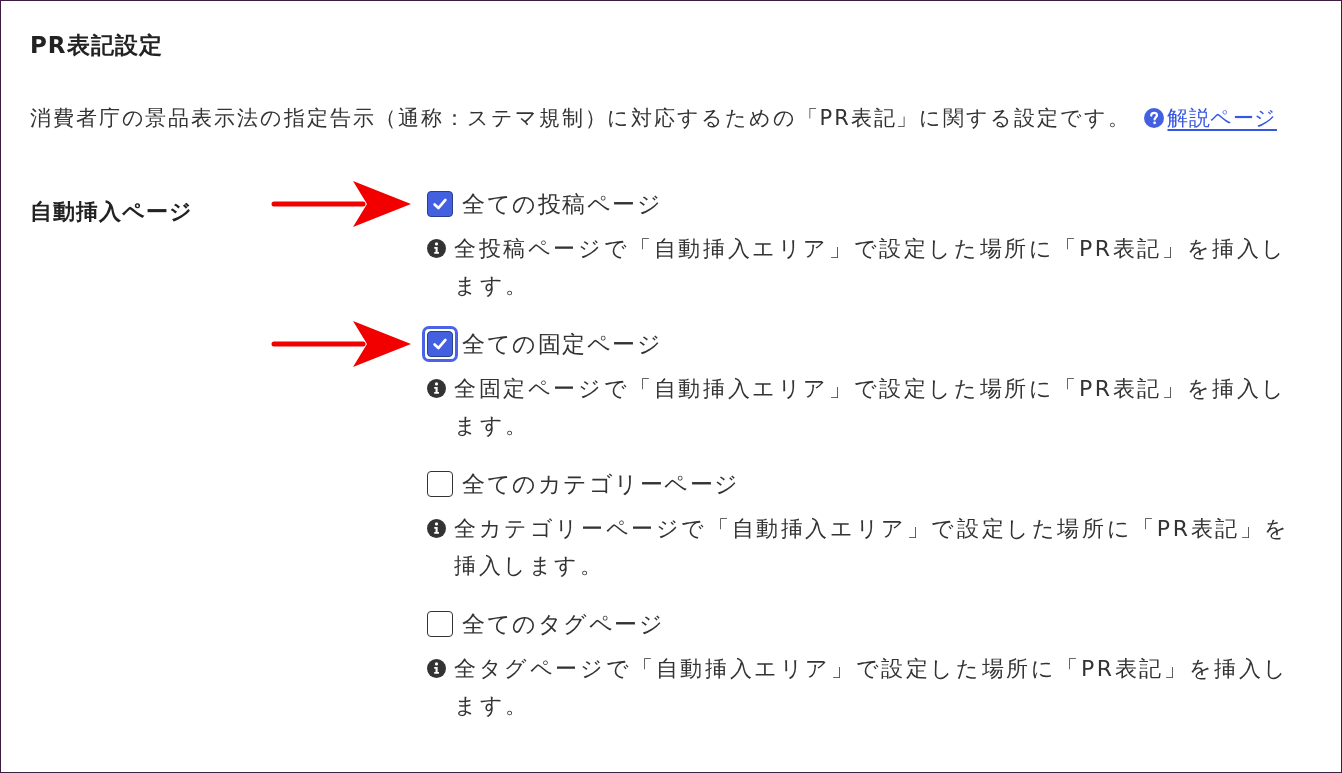 This screenshot has width=1342, height=773. I want to click on section-title: PR表記設定, so click(96, 45).